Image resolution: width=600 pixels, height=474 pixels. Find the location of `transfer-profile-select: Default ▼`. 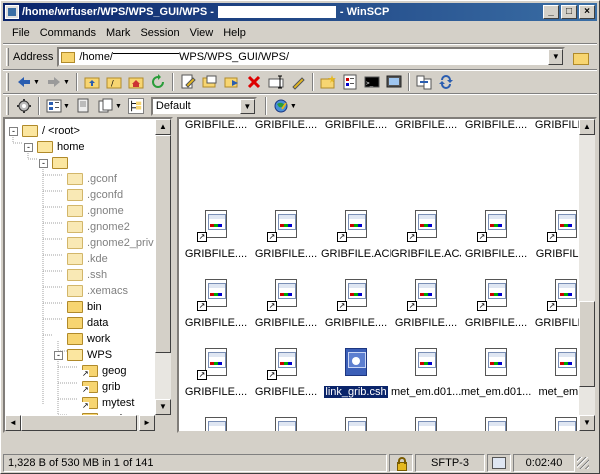

transfer-profile-select: Default ▼ is located at coordinates (203, 106).